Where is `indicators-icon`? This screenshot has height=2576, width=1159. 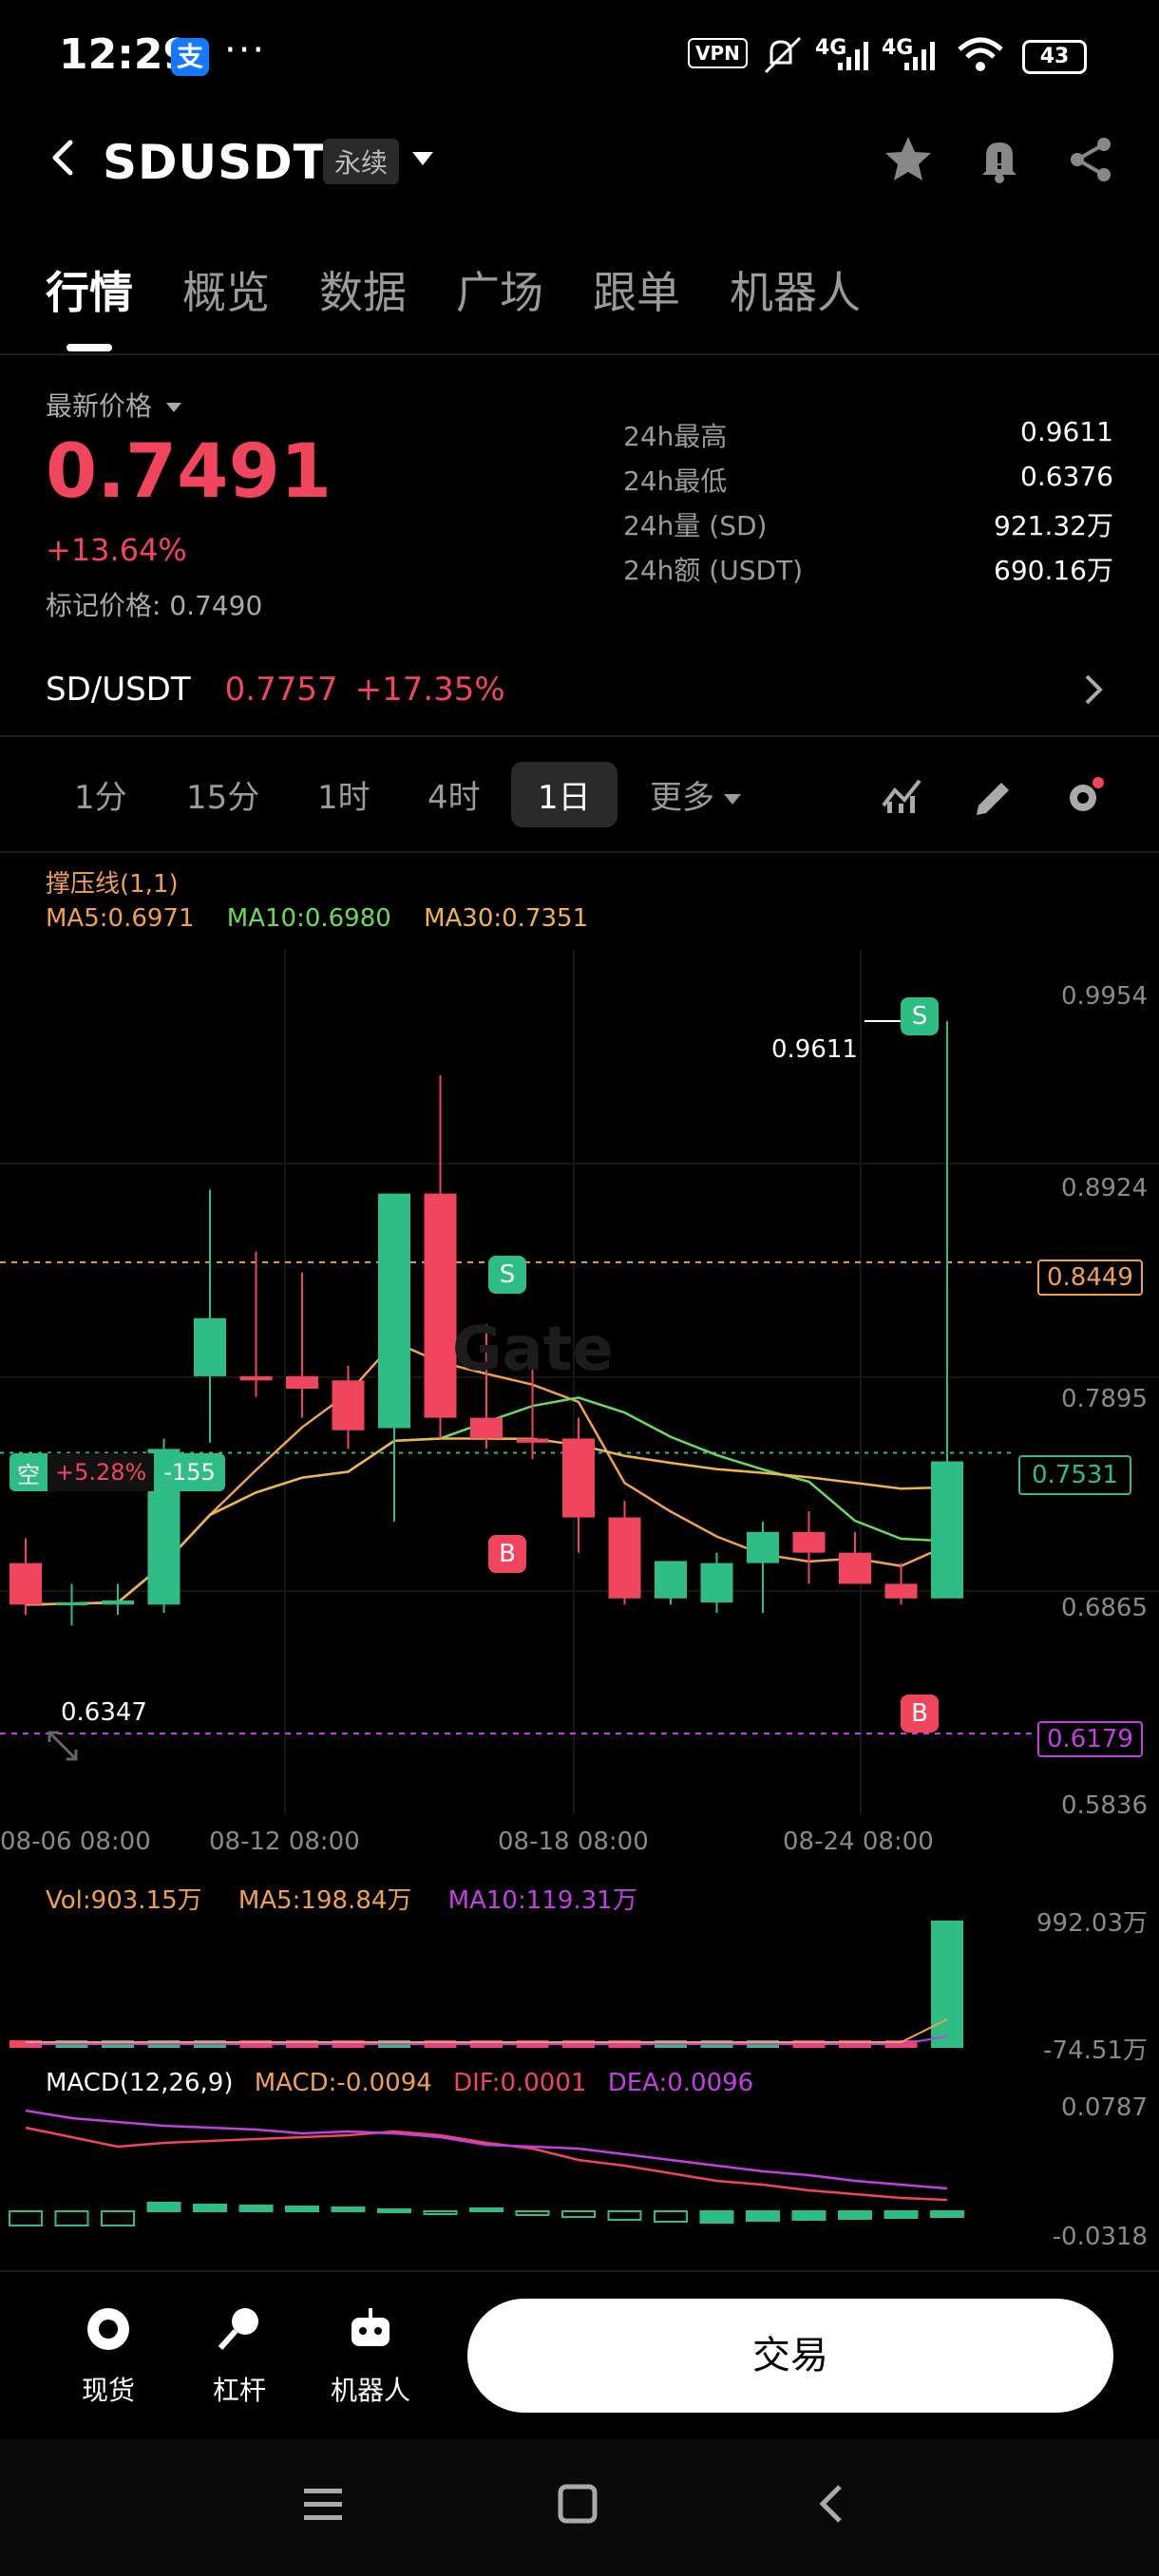 indicators-icon is located at coordinates (902, 796).